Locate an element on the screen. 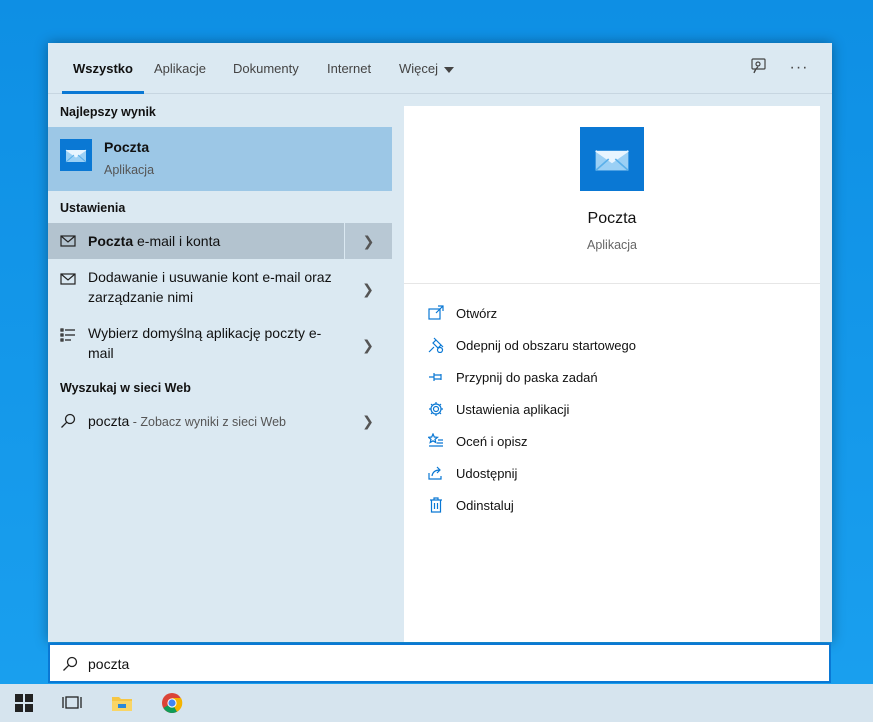 The height and width of the screenshot is (722, 873). tab-internet: Internet is located at coordinates (349, 68).